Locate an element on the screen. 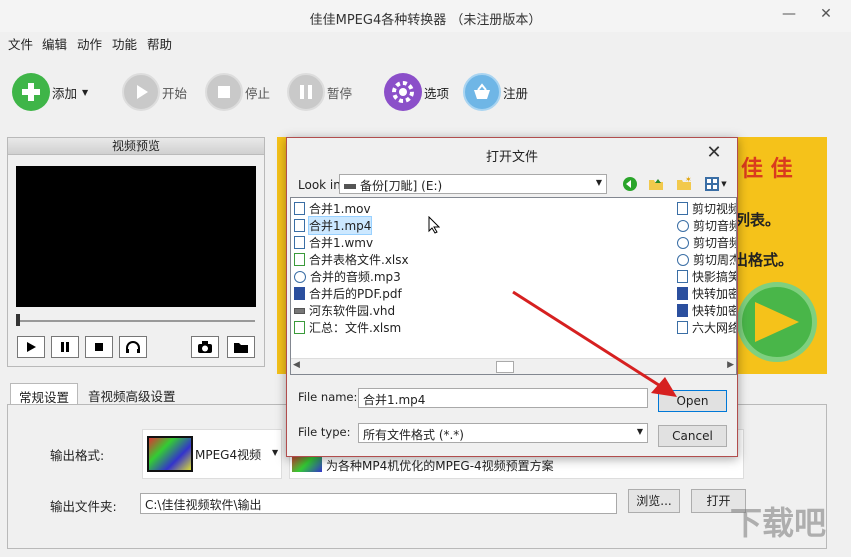 The height and width of the screenshot is (557, 851). file-item: 合并表格文件.xlsx is located at coordinates (351, 259).